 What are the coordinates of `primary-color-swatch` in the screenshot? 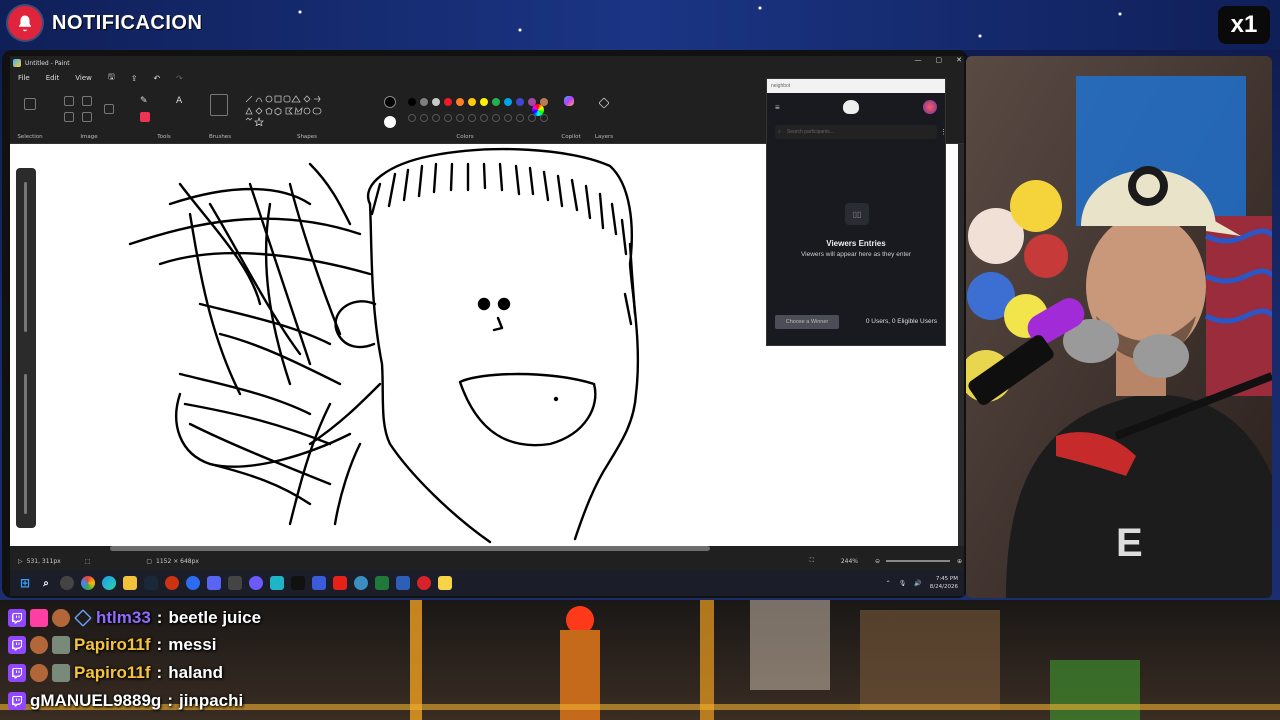 It's located at (390, 102).